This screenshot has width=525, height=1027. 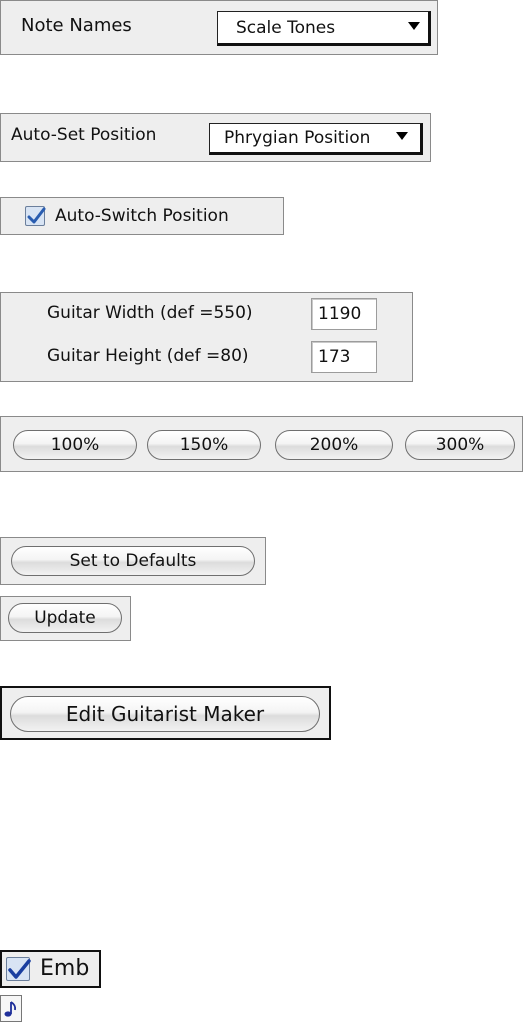 I want to click on guitar-width-field: 1190, so click(x=344, y=314).